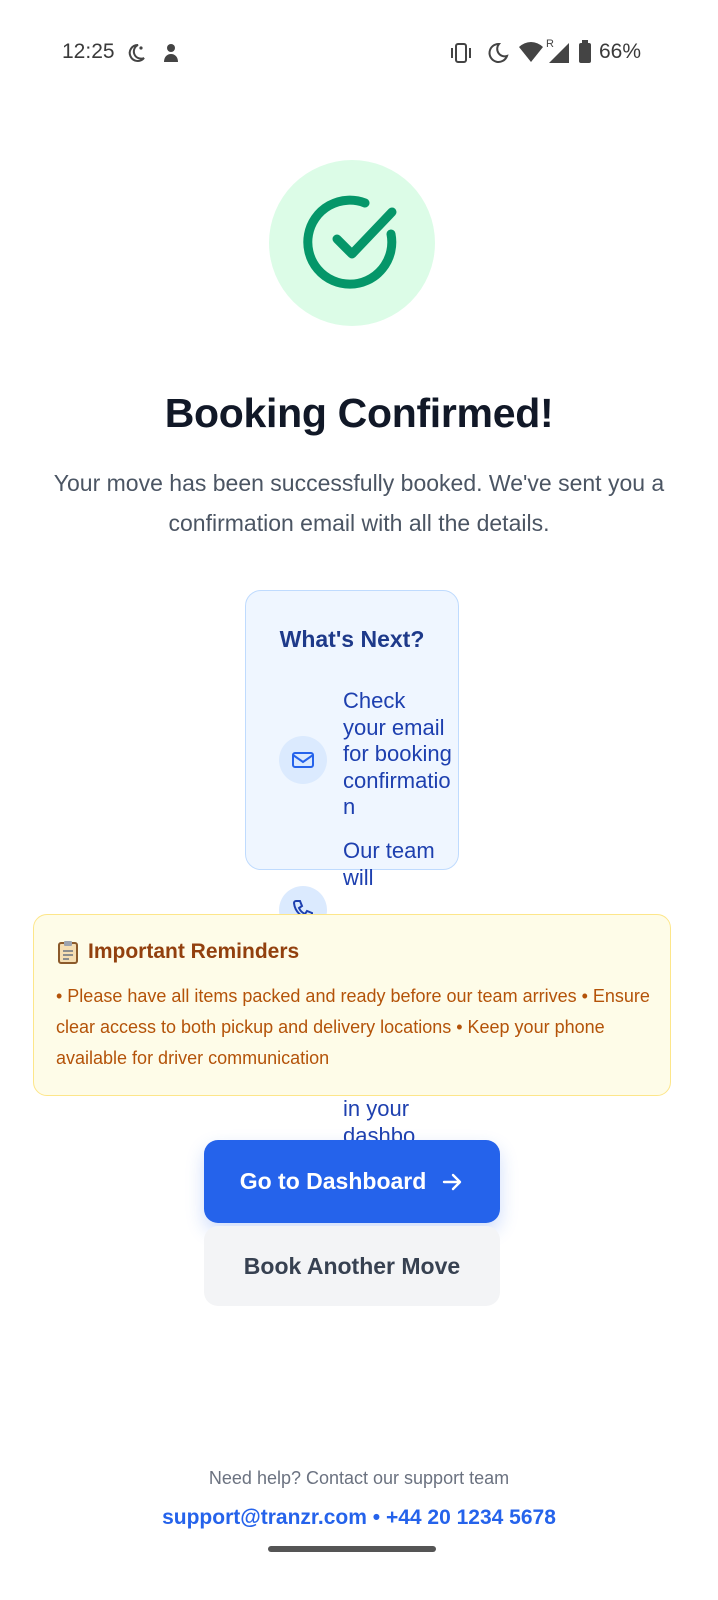  What do you see at coordinates (620, 51) in the screenshot?
I see `battery-percentage: 66%` at bounding box center [620, 51].